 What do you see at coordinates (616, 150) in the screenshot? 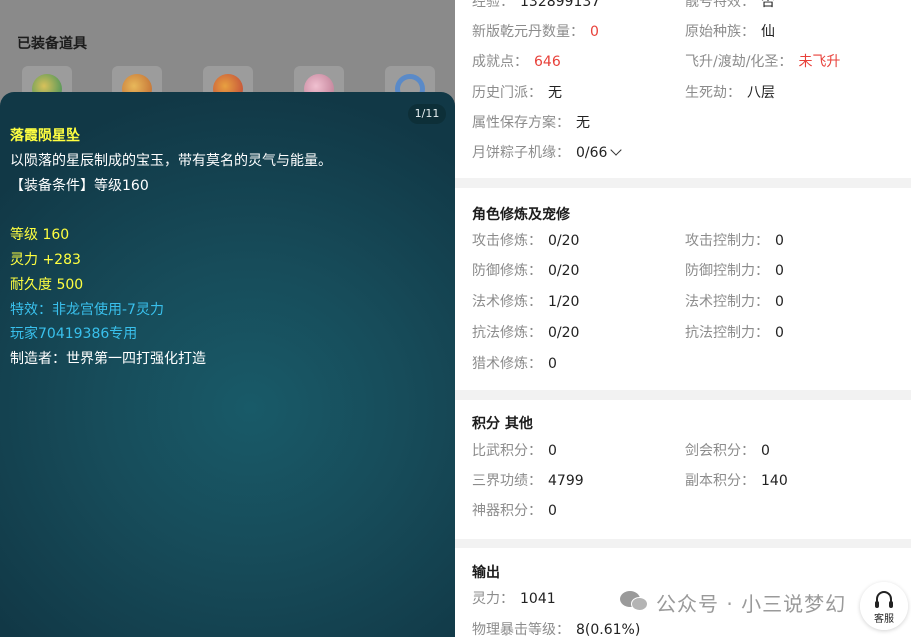
I see `chevron-down-icon` at bounding box center [616, 150].